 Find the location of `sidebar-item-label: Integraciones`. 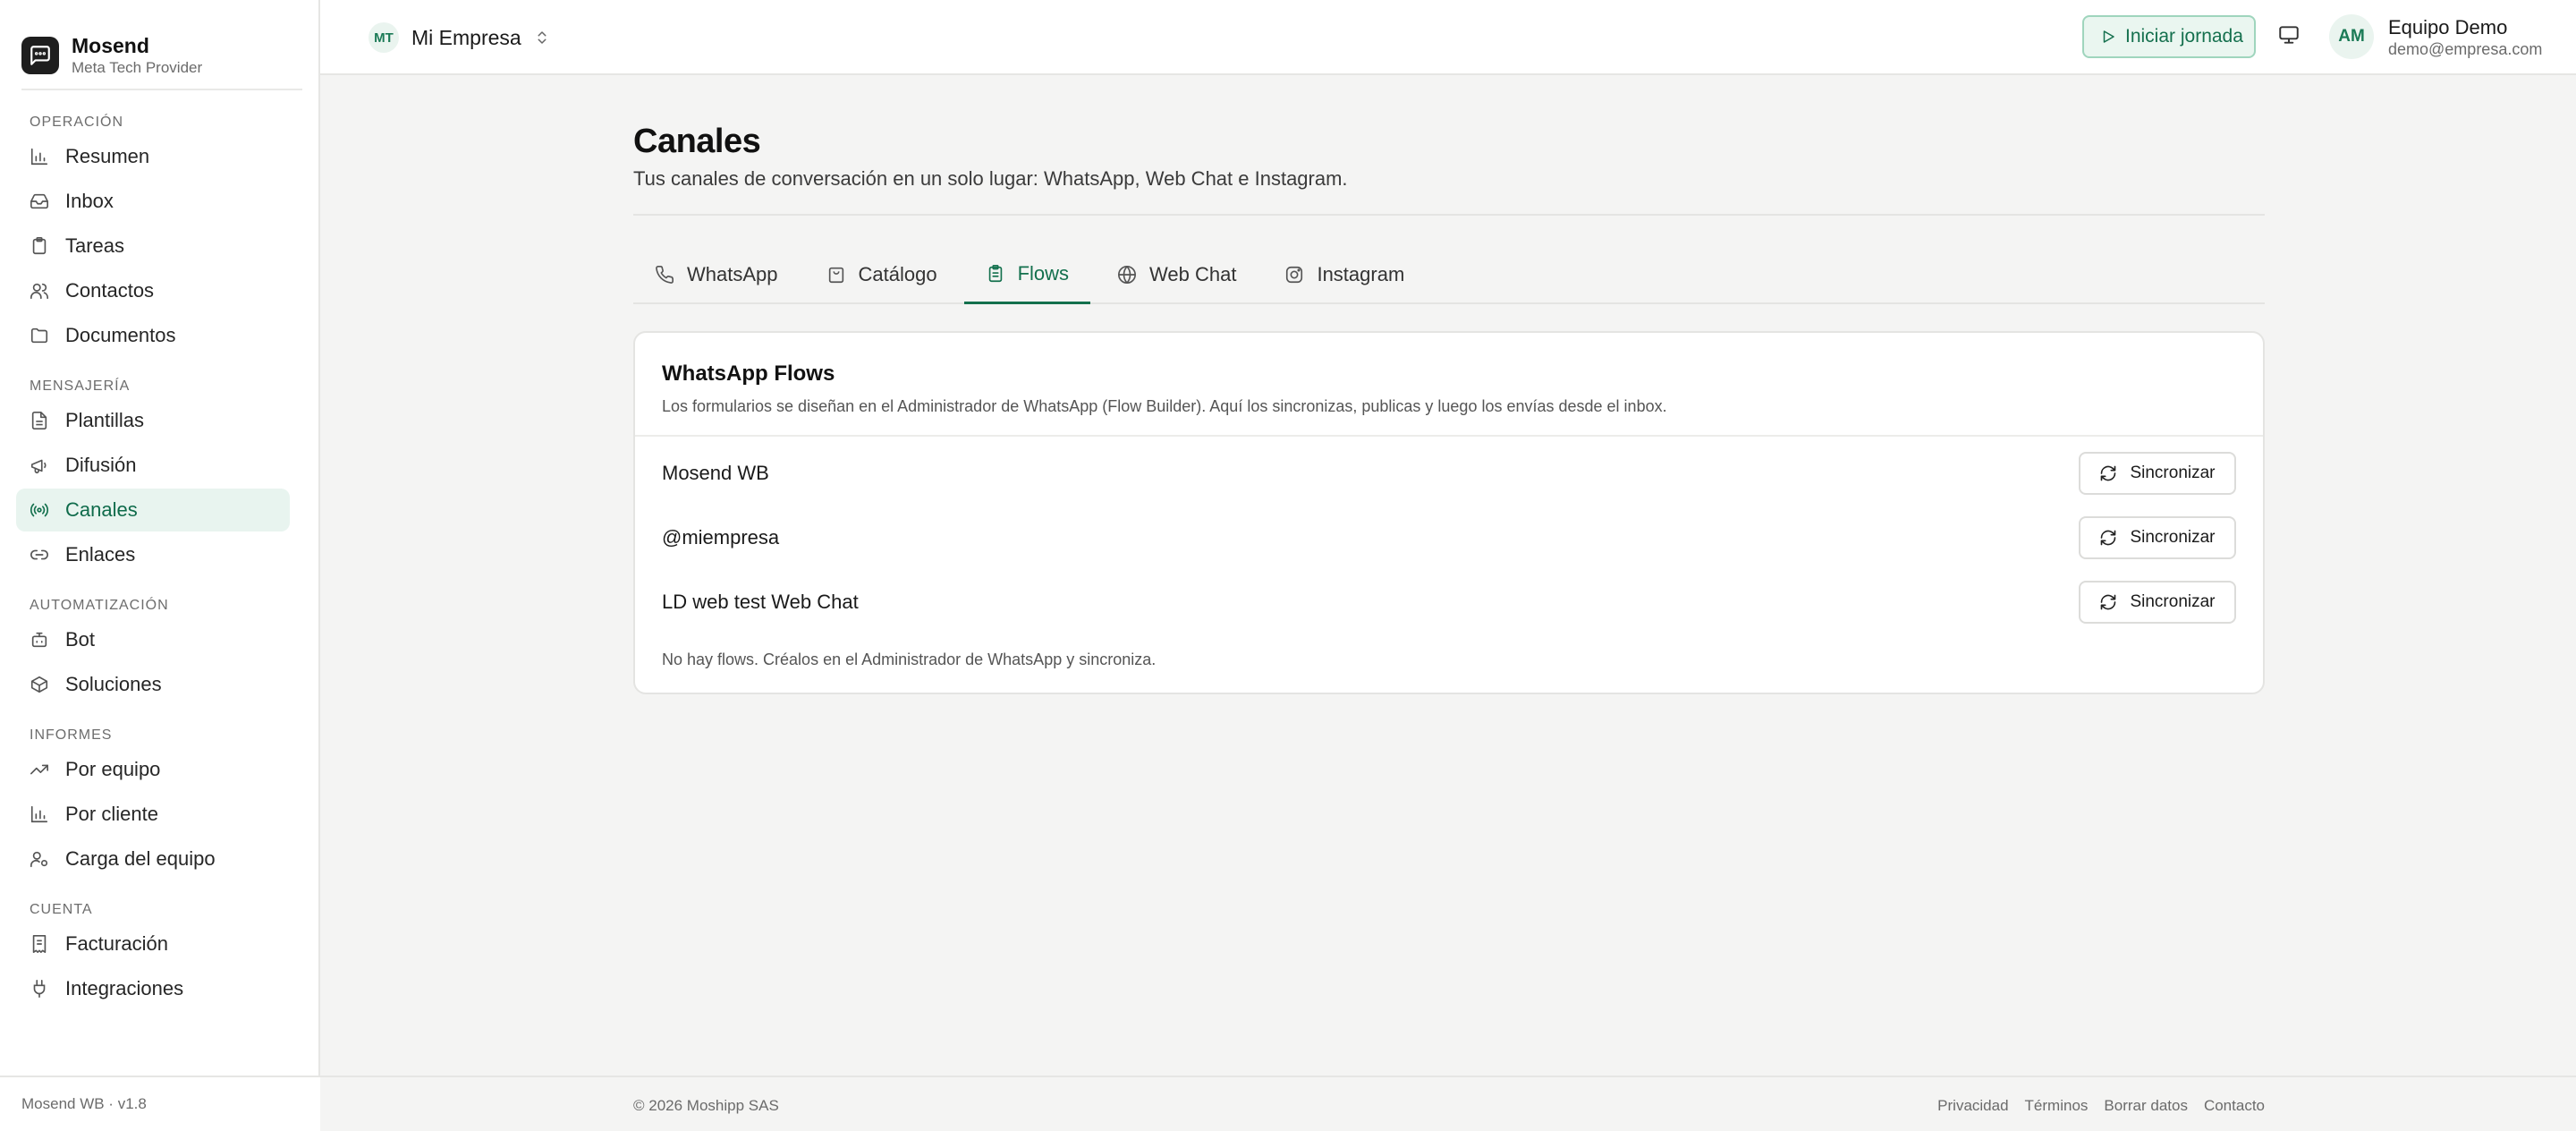

sidebar-item-label: Integraciones is located at coordinates (124, 988).